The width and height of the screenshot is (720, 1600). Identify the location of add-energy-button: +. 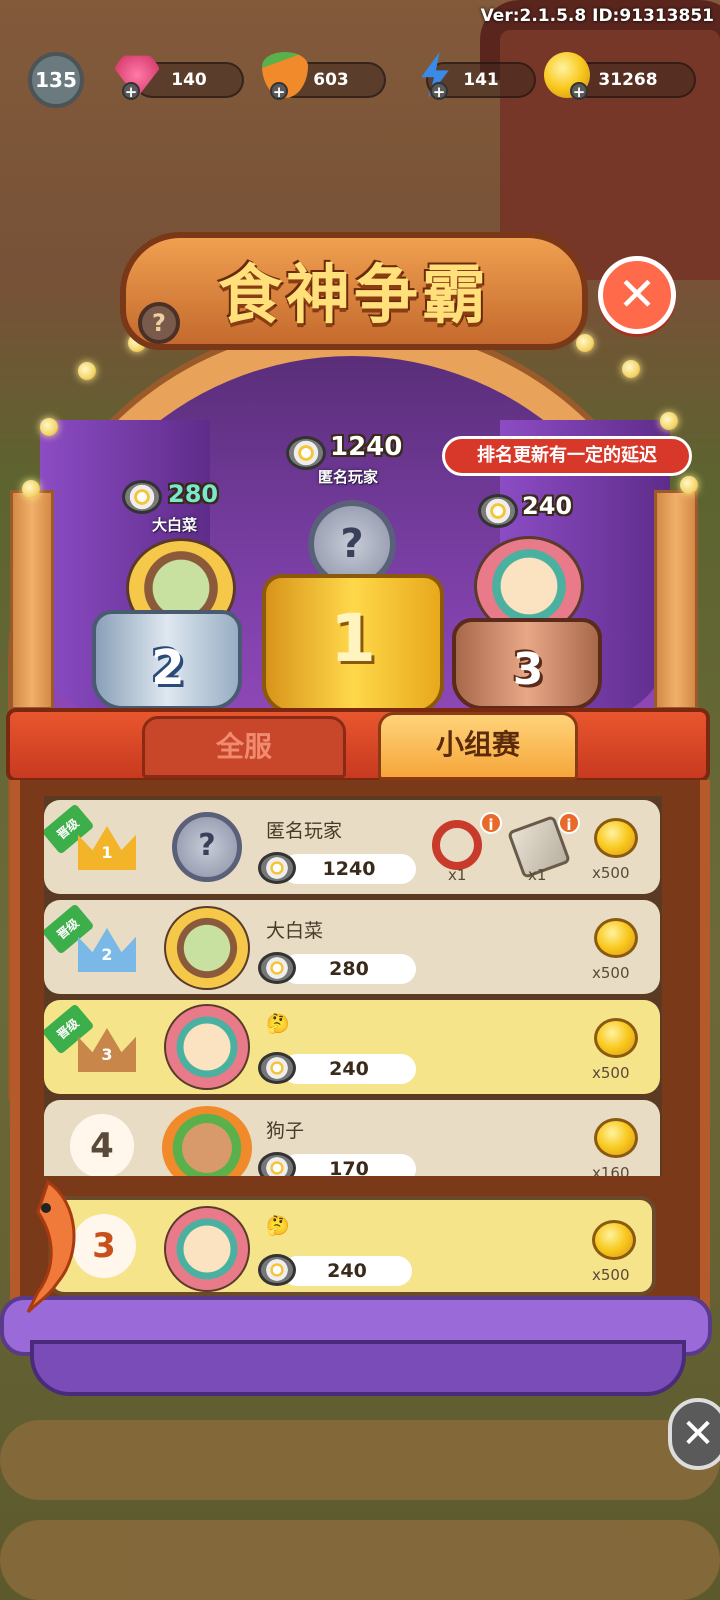
(439, 91).